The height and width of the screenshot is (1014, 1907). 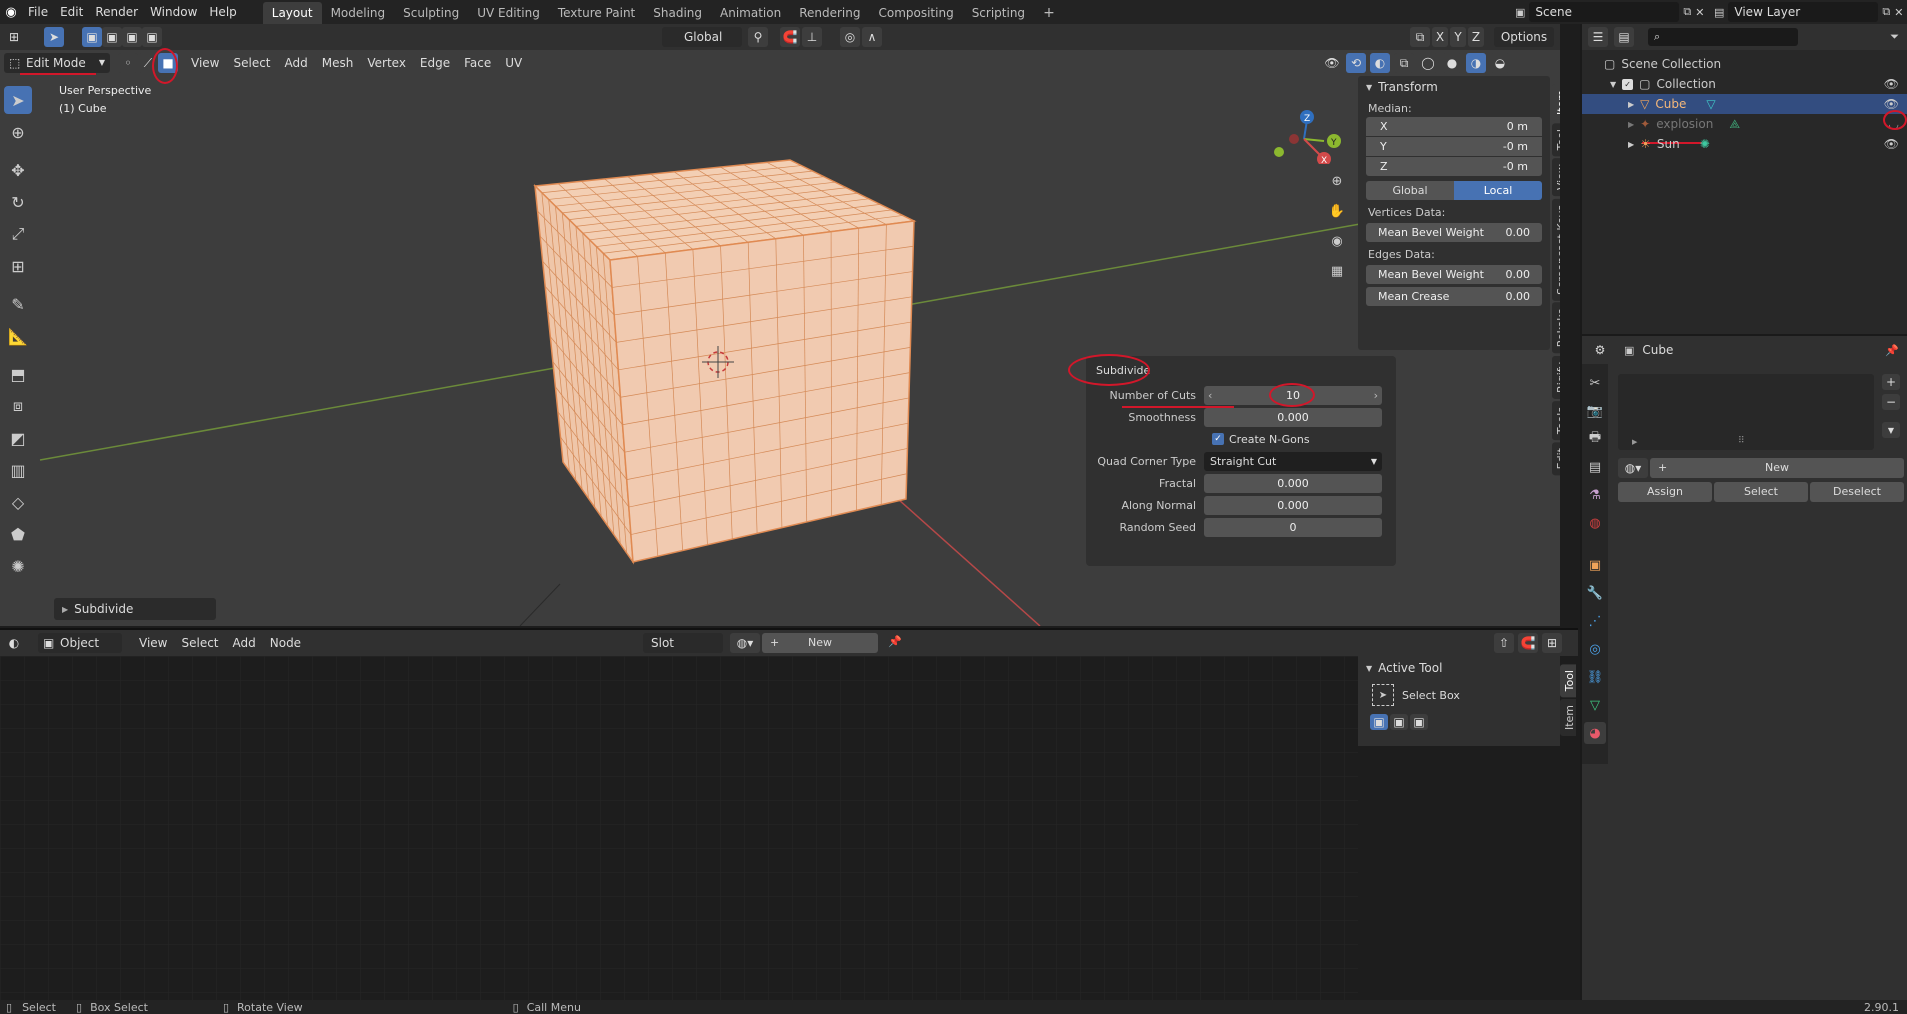 I want to click on menu-add: Add, so click(x=296, y=63).